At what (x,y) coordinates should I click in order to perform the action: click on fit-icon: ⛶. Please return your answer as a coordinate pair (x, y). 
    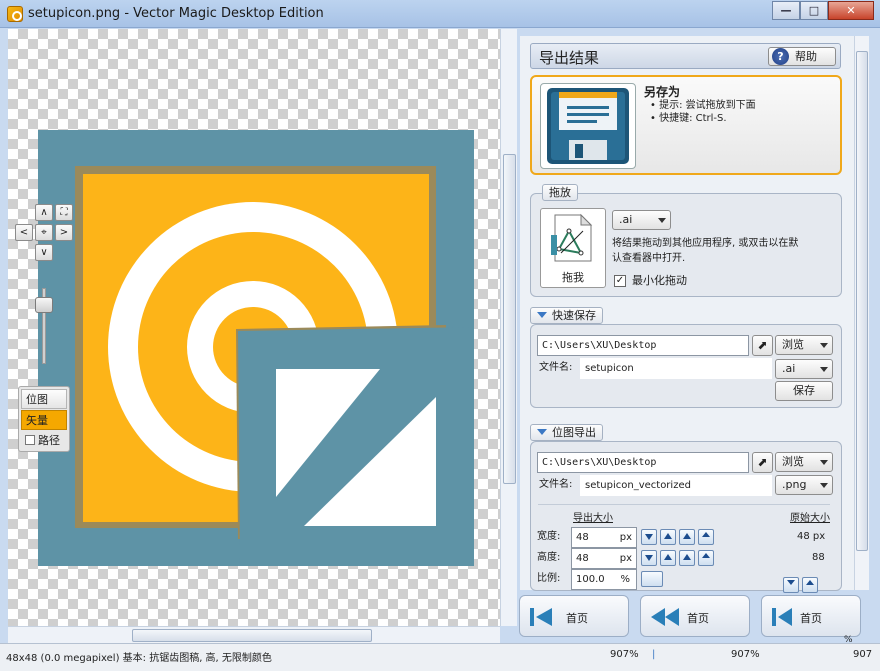
    Looking at the image, I should click on (64, 212).